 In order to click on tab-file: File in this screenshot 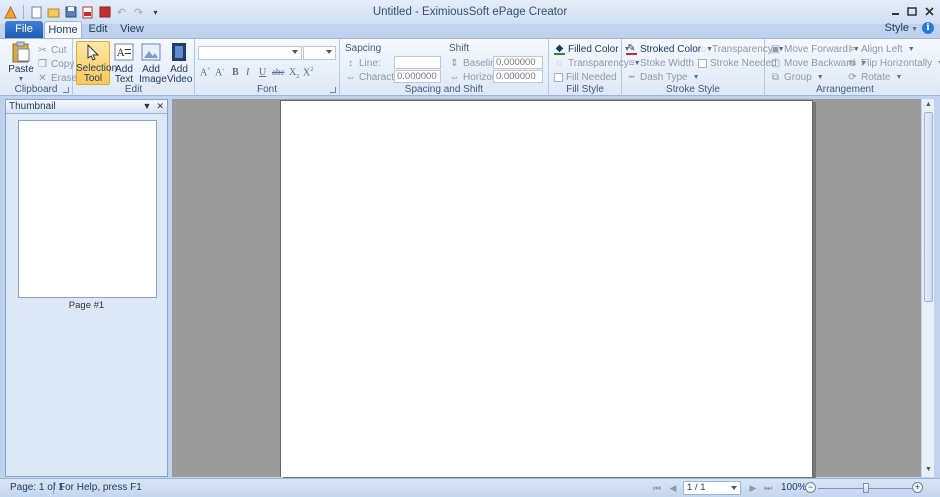, I will do `click(24, 29)`.